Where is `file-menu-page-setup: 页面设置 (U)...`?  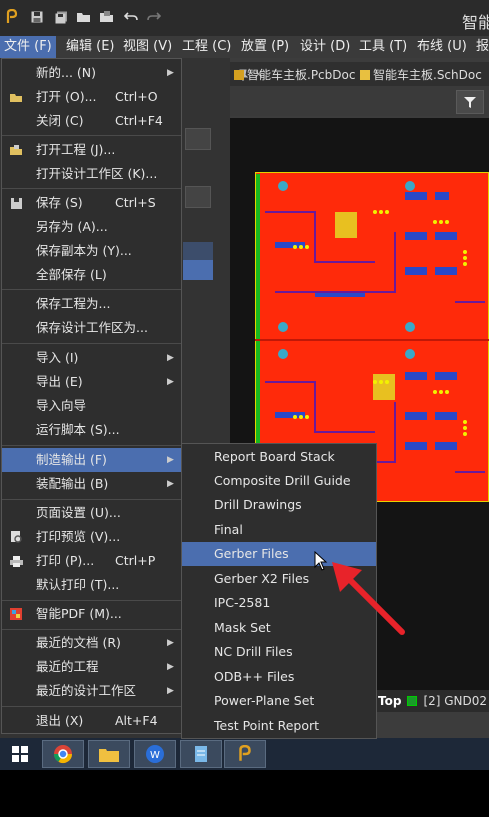
file-menu-page-setup: 页面设置 (U)... is located at coordinates (91, 513).